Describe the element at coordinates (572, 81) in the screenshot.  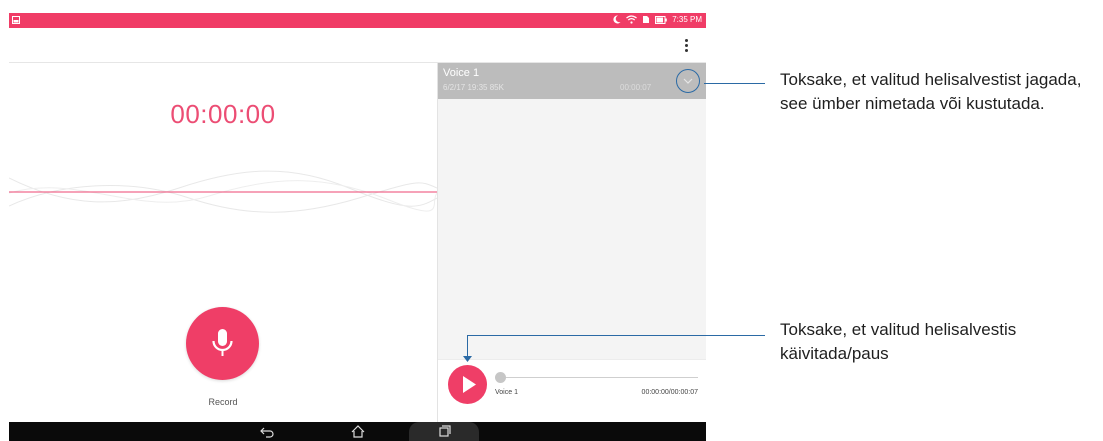
I see `recording-item: Voice 1 6/2/17 19:35 85K 00:00:07` at that location.